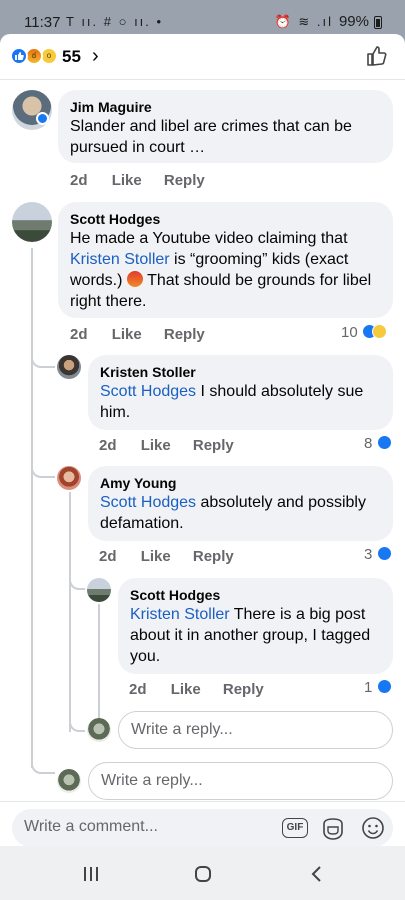  What do you see at coordinates (353, 21) in the screenshot?
I see `battery-percent: 99%` at bounding box center [353, 21].